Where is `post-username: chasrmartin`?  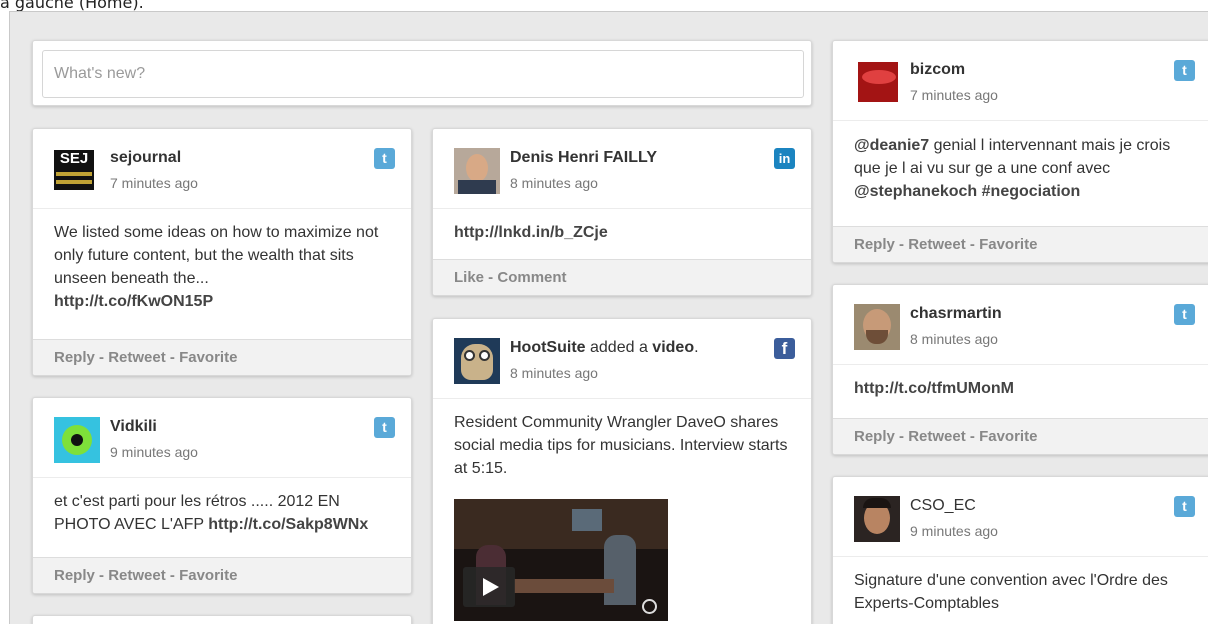
post-username: chasrmartin is located at coordinates (956, 314).